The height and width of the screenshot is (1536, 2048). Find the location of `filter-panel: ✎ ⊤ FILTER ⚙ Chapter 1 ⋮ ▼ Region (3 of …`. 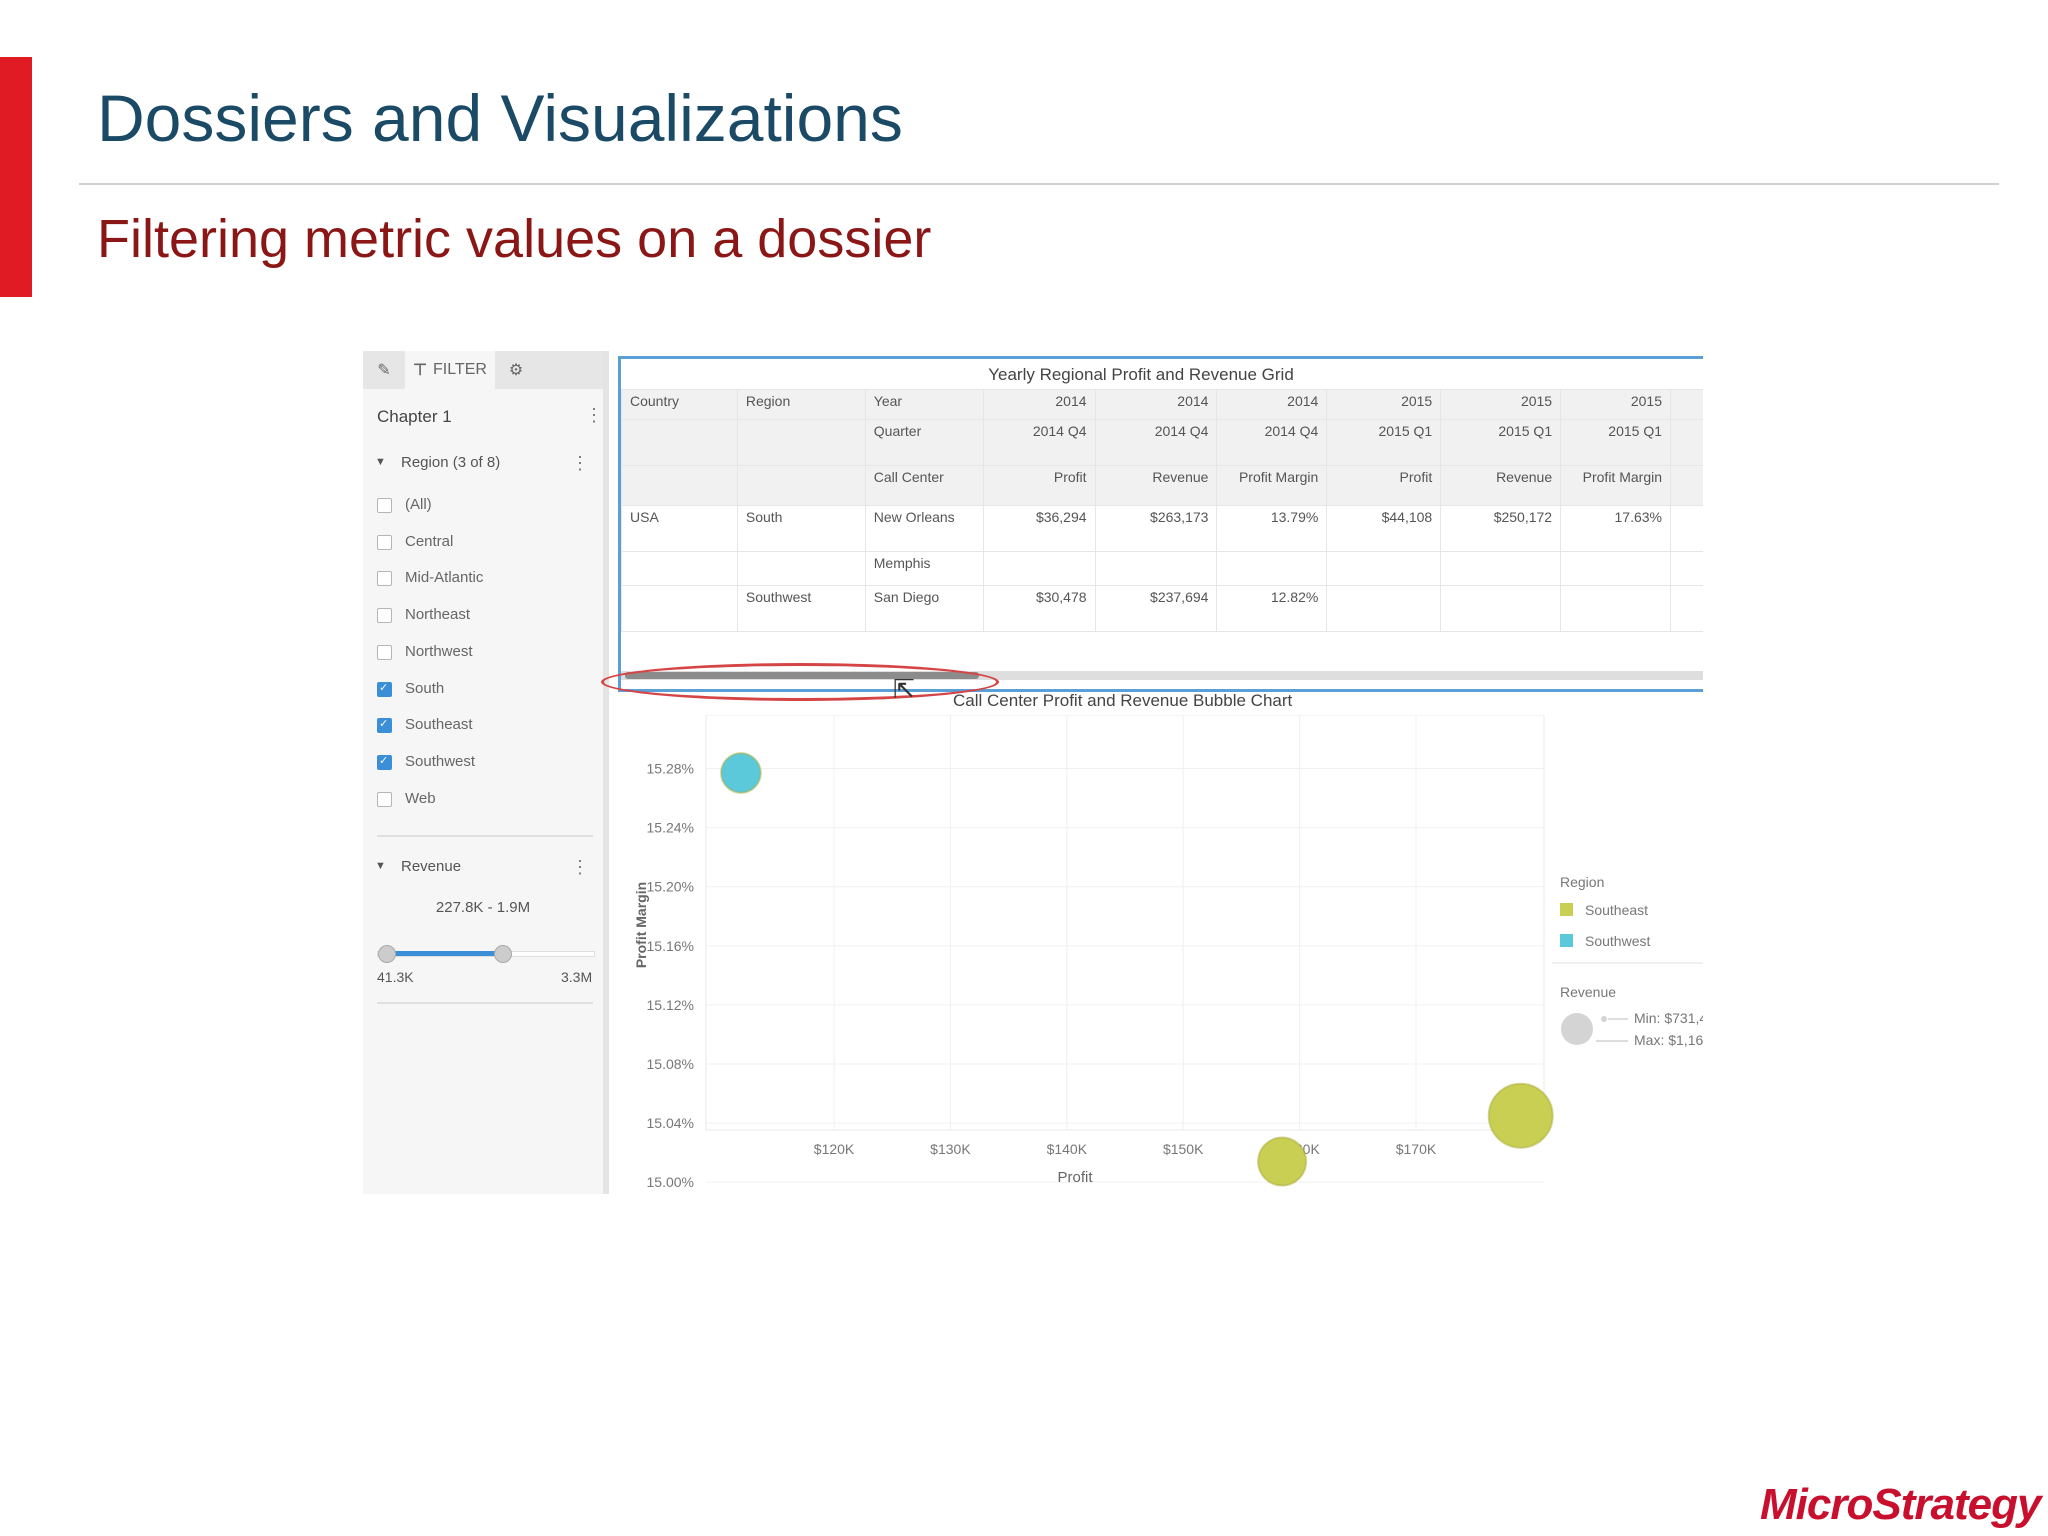

filter-panel: ✎ ⊤ FILTER ⚙ Chapter 1 ⋮ ▼ Region (3 of … is located at coordinates (486, 772).